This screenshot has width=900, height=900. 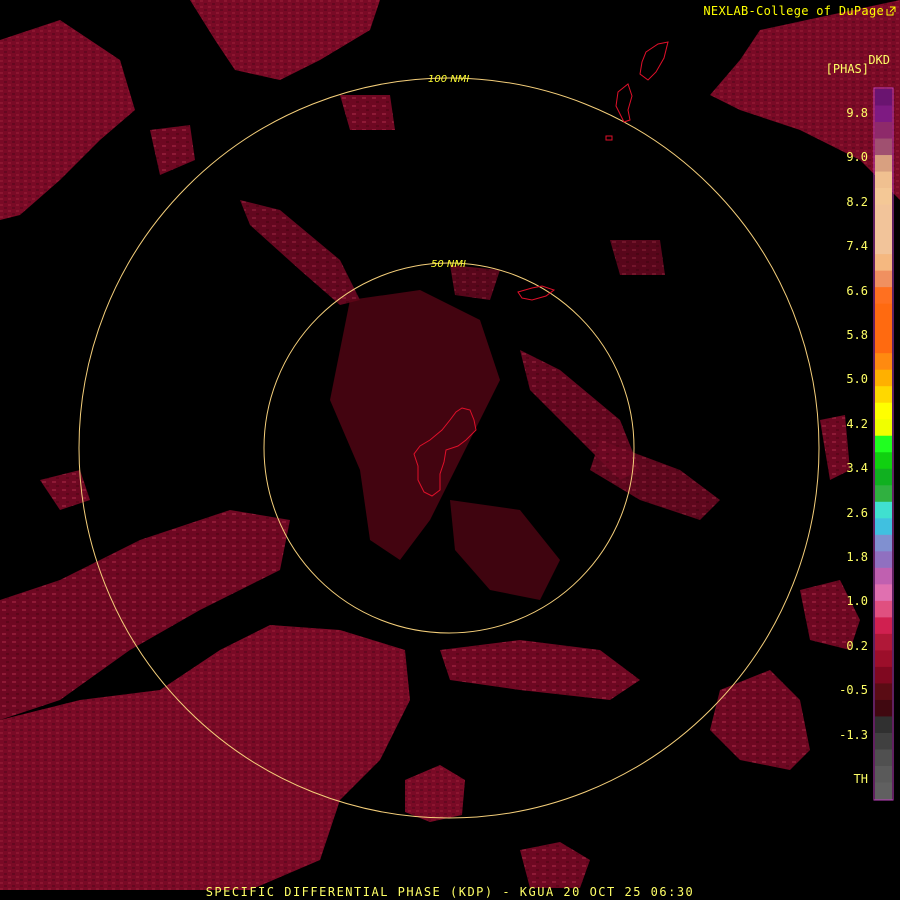 I want to click on ring-label-50: 50 NMI, so click(x=448, y=264).